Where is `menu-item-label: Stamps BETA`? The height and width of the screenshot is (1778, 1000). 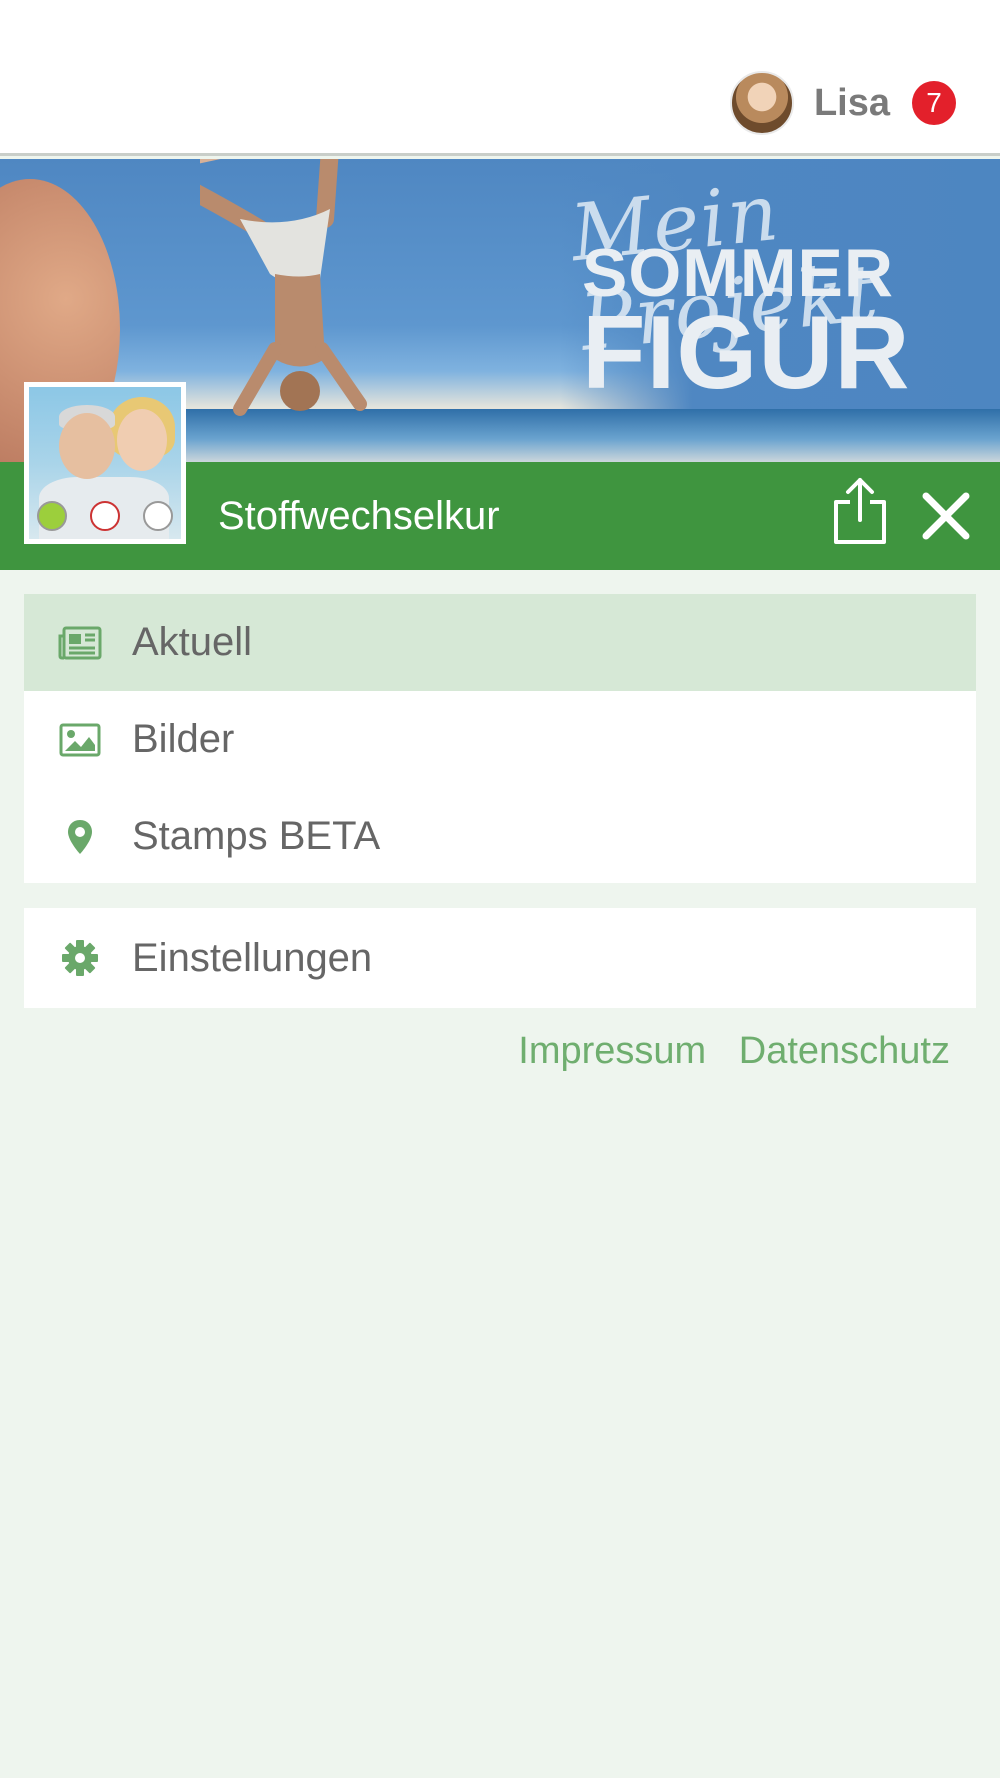 menu-item-label: Stamps BETA is located at coordinates (256, 836).